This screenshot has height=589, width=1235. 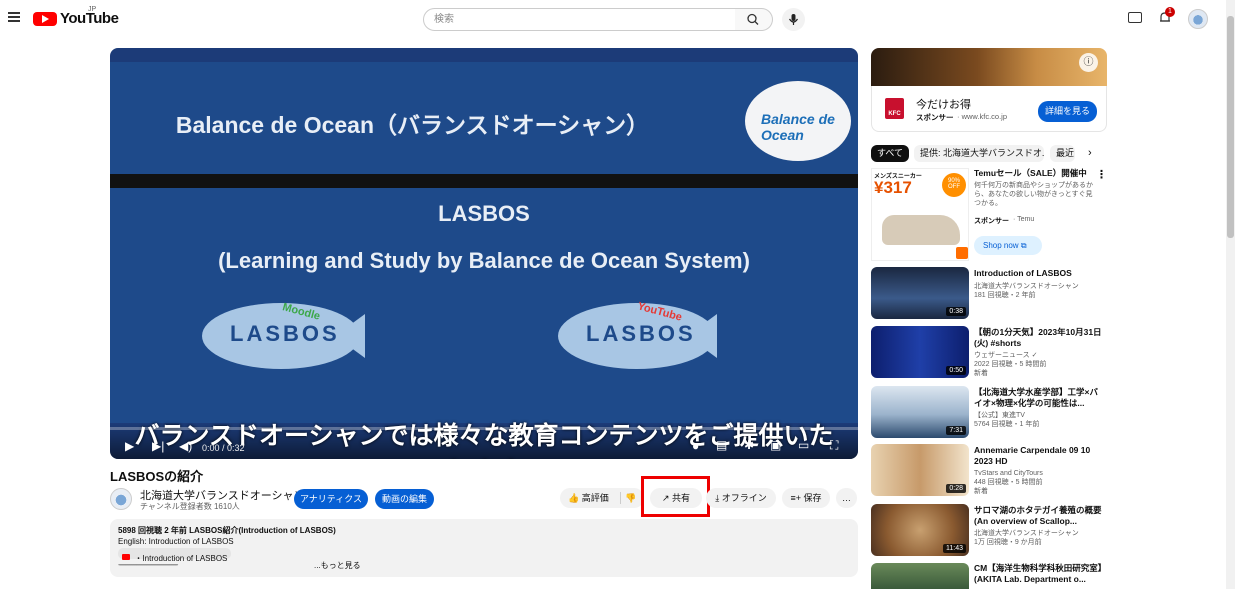 I want to click on rec-thumbnail: 0:50, so click(x=920, y=352).